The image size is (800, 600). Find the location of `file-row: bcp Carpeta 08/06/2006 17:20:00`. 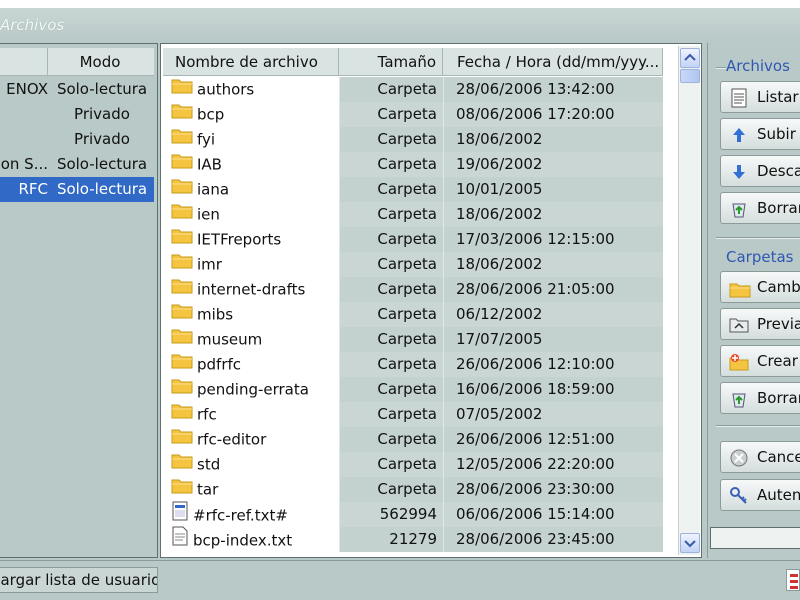

file-row: bcp Carpeta 08/06/2006 17:20:00 is located at coordinates (413, 114).